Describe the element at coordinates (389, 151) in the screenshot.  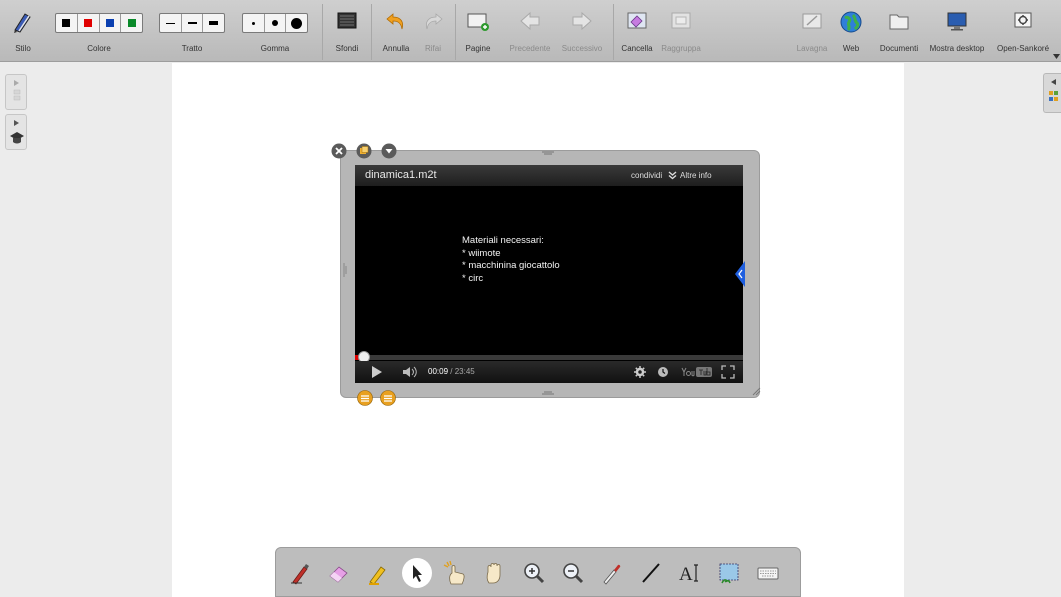
I see `widget-menu-icon` at that location.